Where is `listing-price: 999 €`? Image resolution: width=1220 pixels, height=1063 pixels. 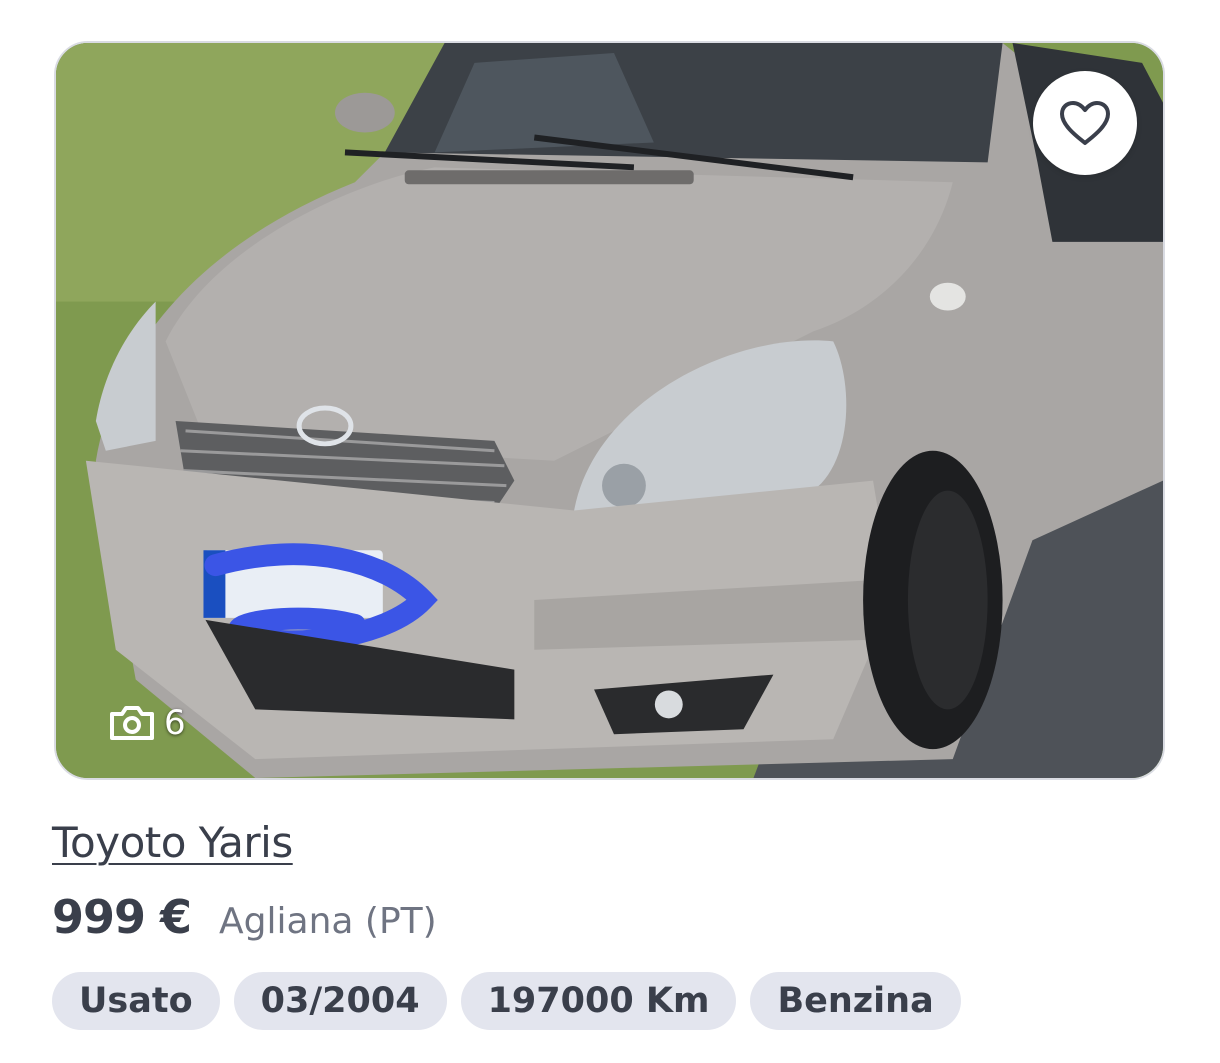
listing-price: 999 € is located at coordinates (122, 917).